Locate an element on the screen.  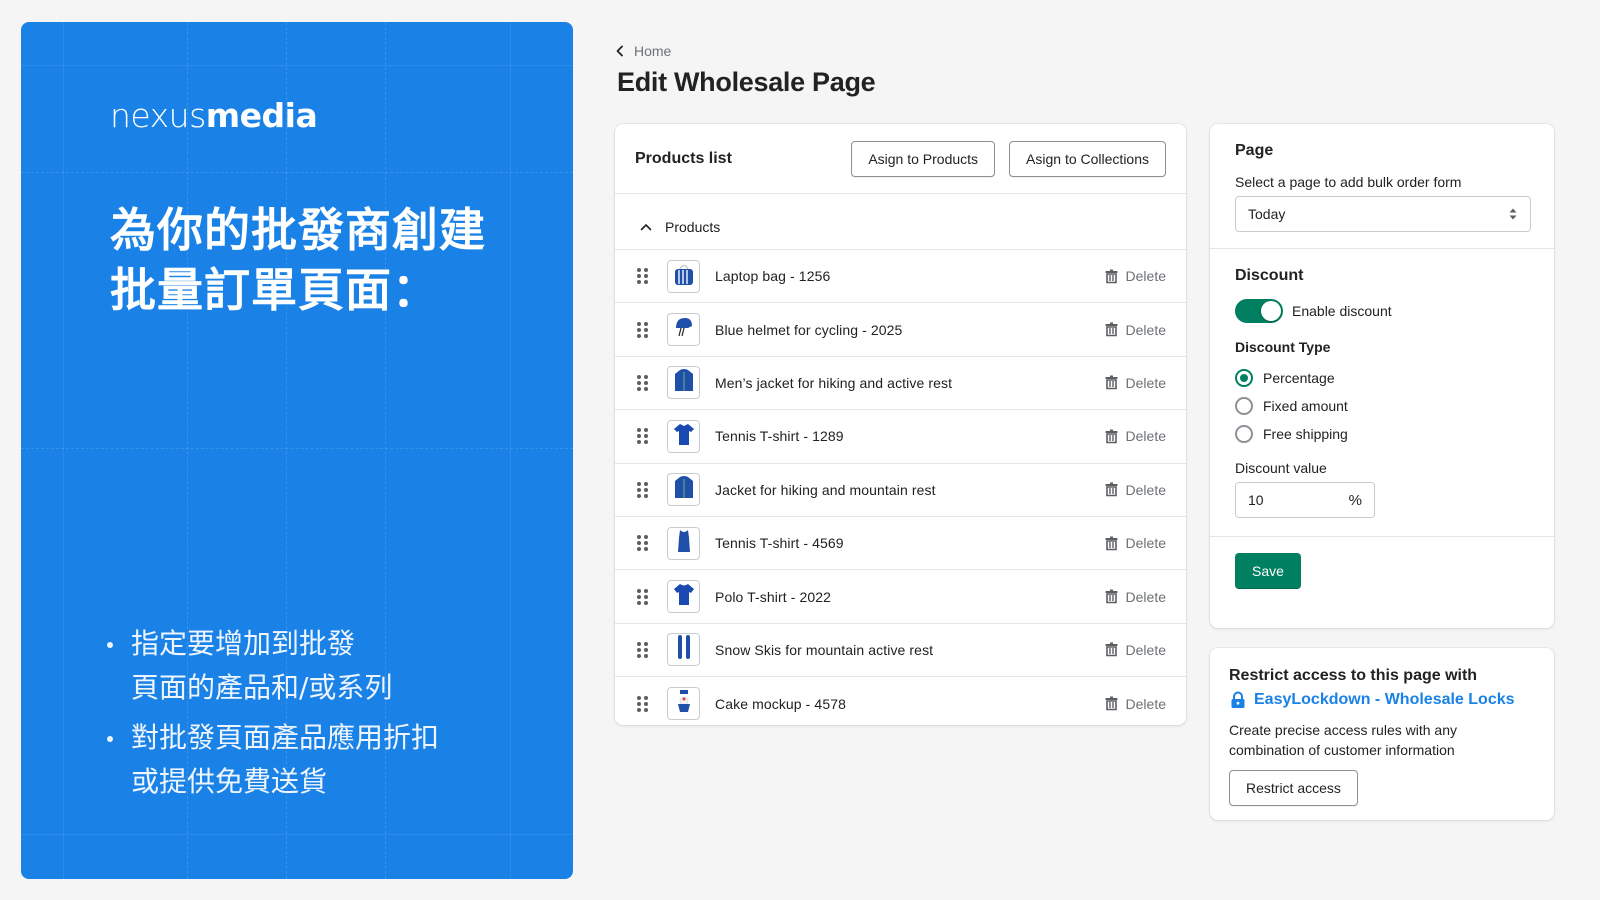
restrict-access-button: Restrict access is located at coordinates (1293, 788).